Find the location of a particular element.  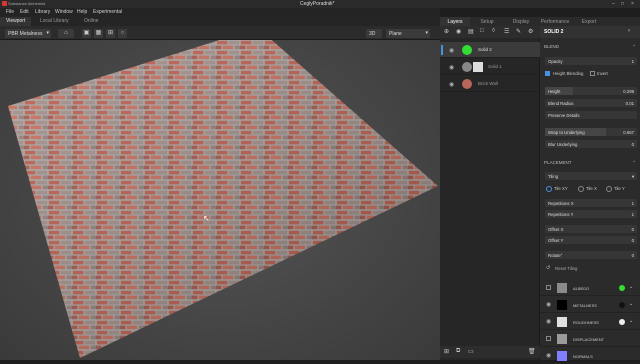

close-icon: × is located at coordinates (632, 4).